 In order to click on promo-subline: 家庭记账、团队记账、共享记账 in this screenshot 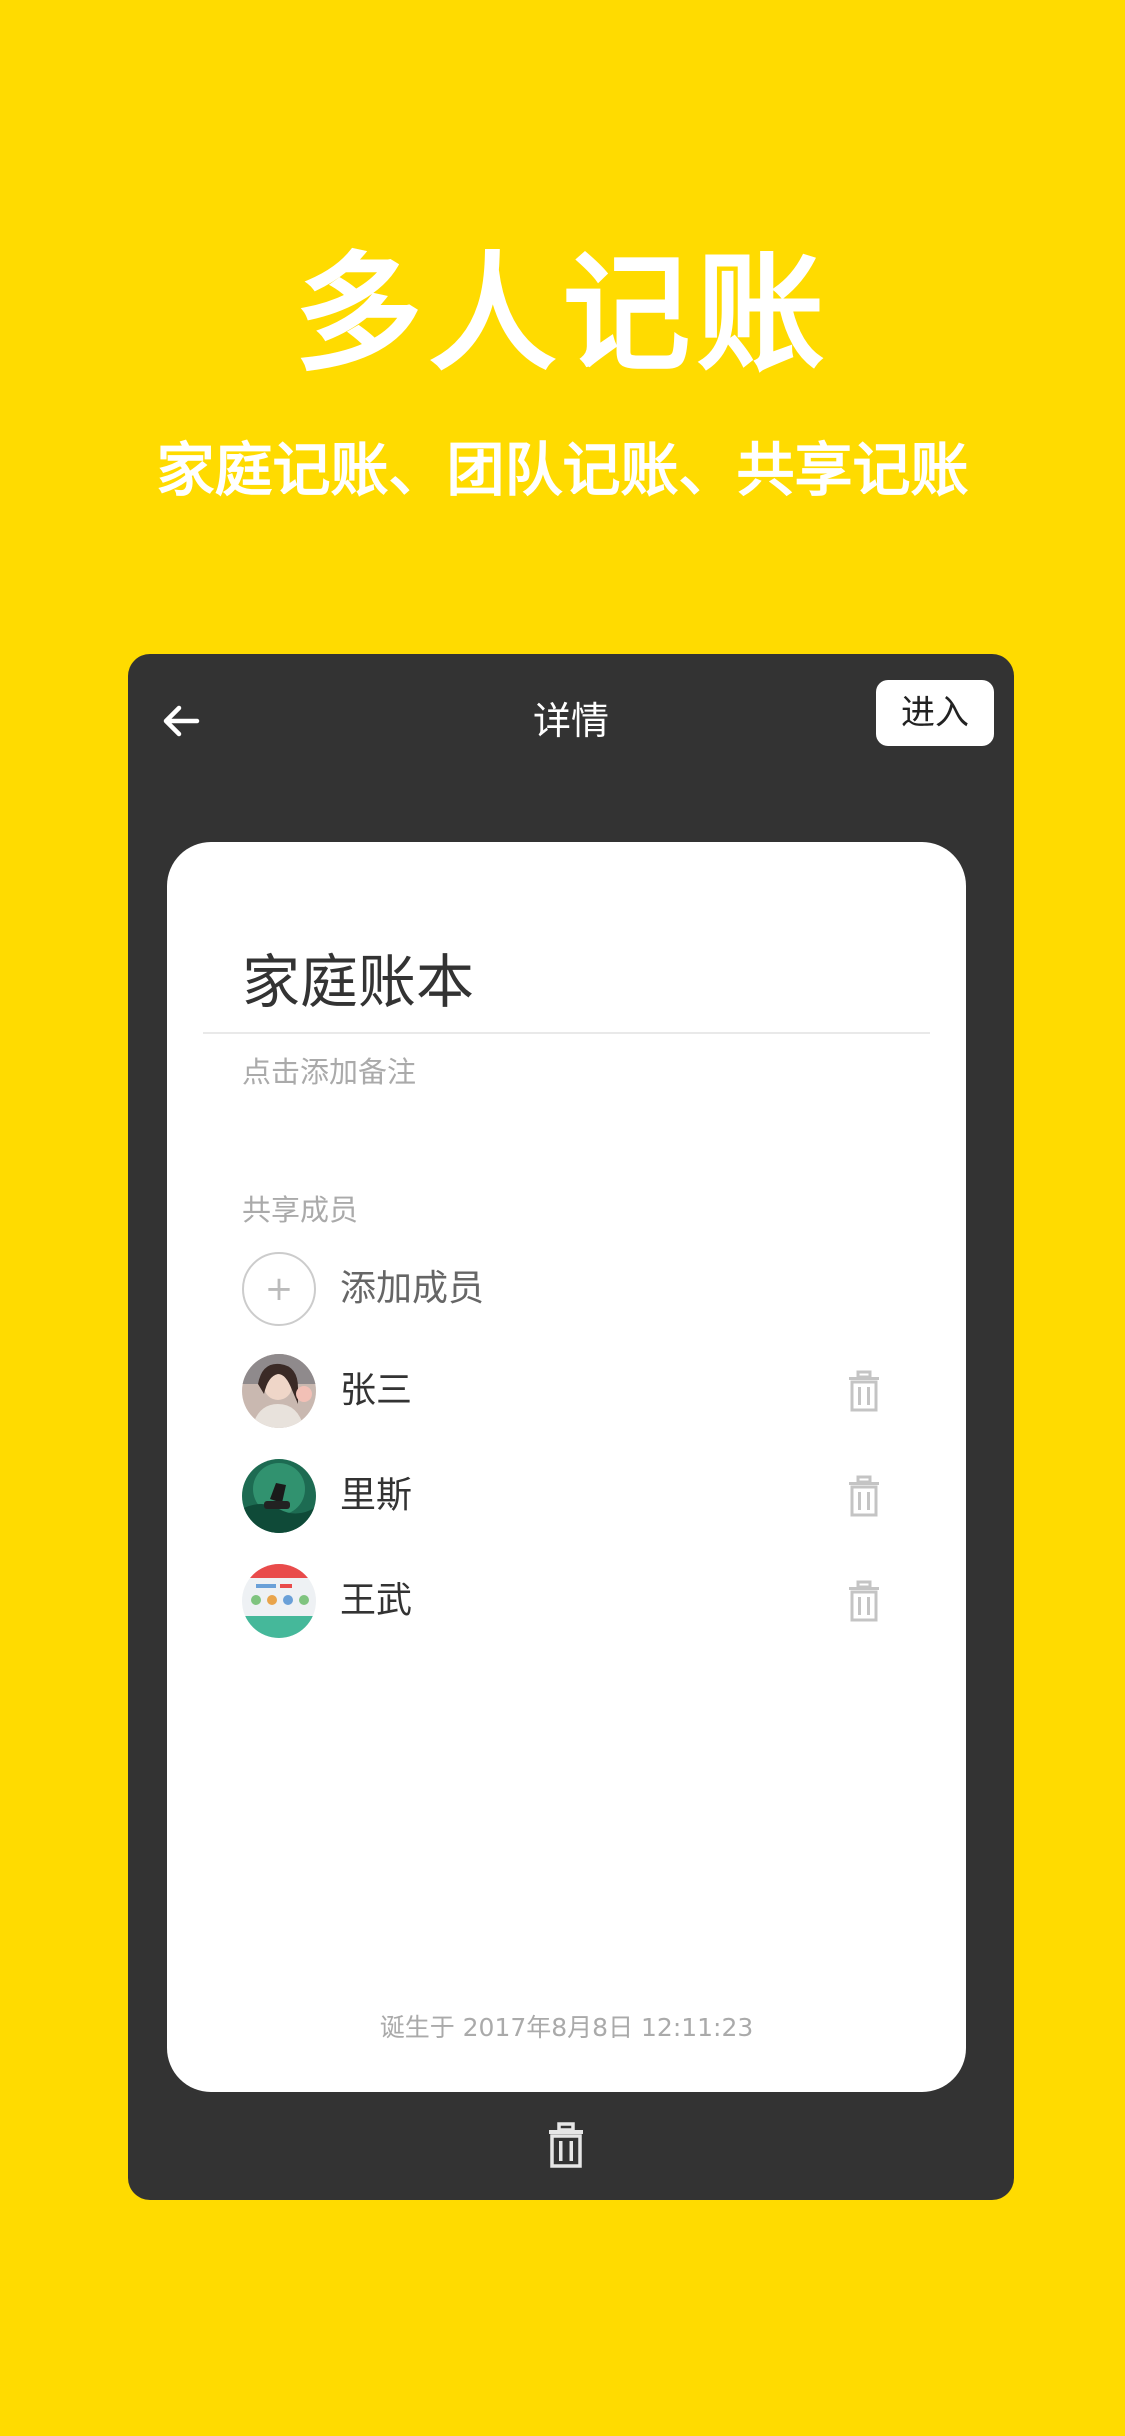, I will do `click(562, 470)`.